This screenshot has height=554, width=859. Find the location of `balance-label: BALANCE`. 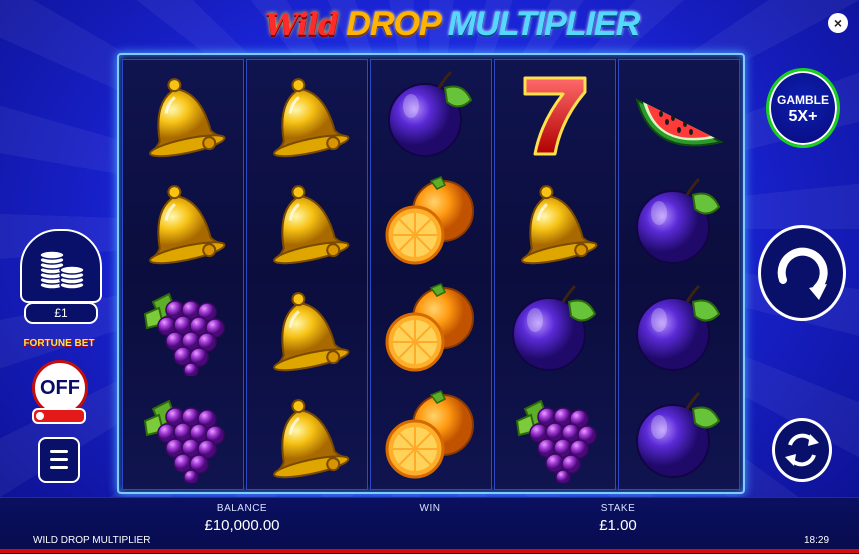

balance-label: BALANCE is located at coordinates (242, 508).